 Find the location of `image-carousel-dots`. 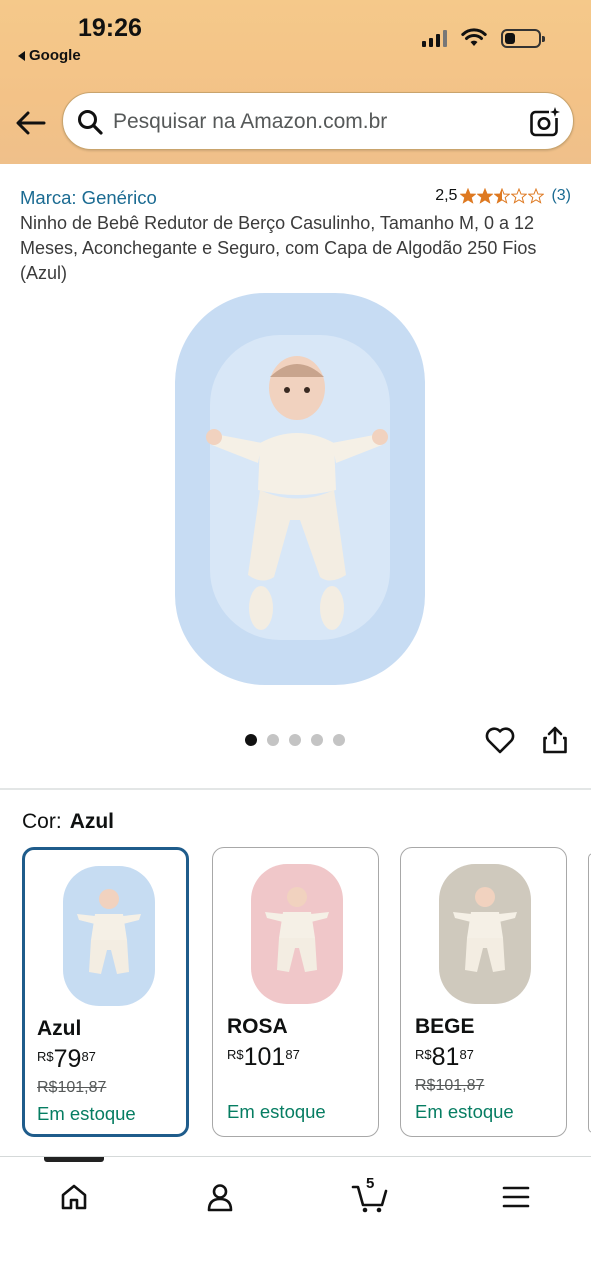

image-carousel-dots is located at coordinates (295, 740).